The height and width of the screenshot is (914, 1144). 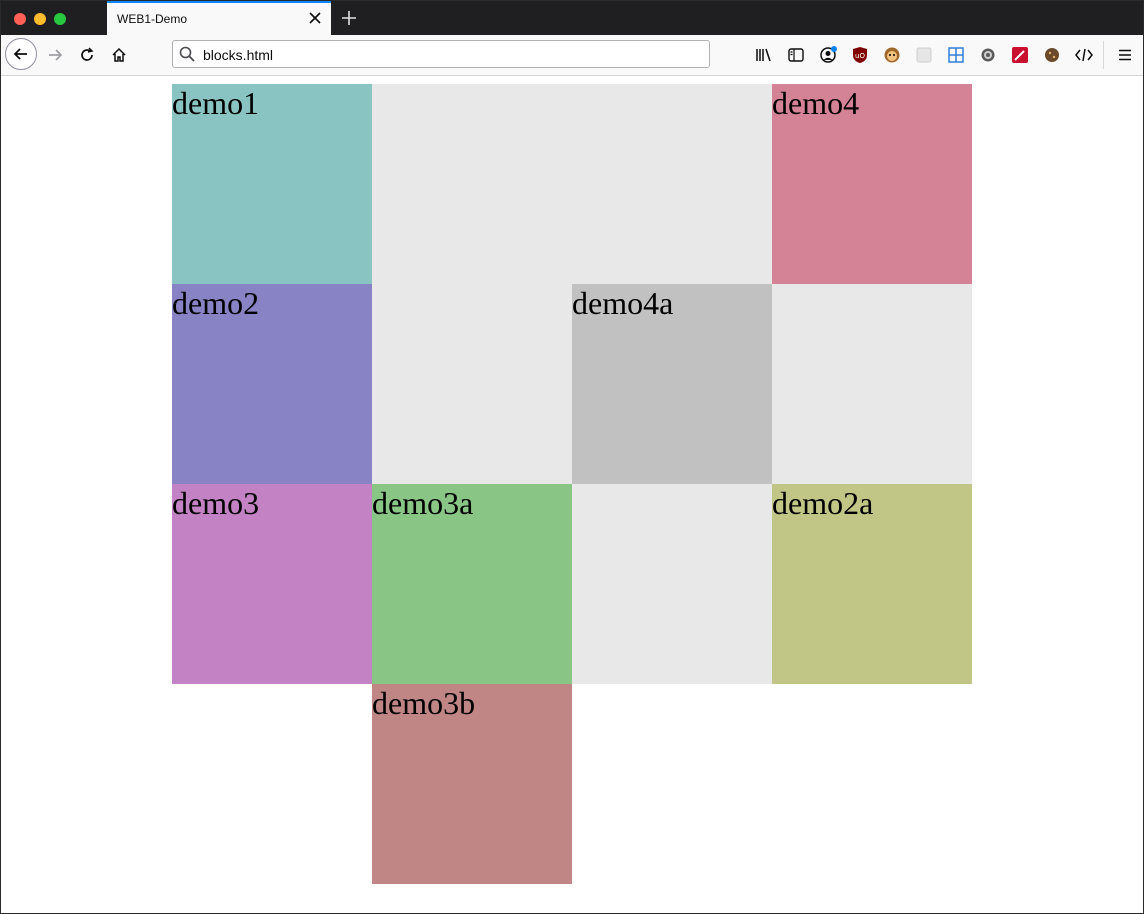 What do you see at coordinates (816, 103) in the screenshot?
I see `block-label: demo4` at bounding box center [816, 103].